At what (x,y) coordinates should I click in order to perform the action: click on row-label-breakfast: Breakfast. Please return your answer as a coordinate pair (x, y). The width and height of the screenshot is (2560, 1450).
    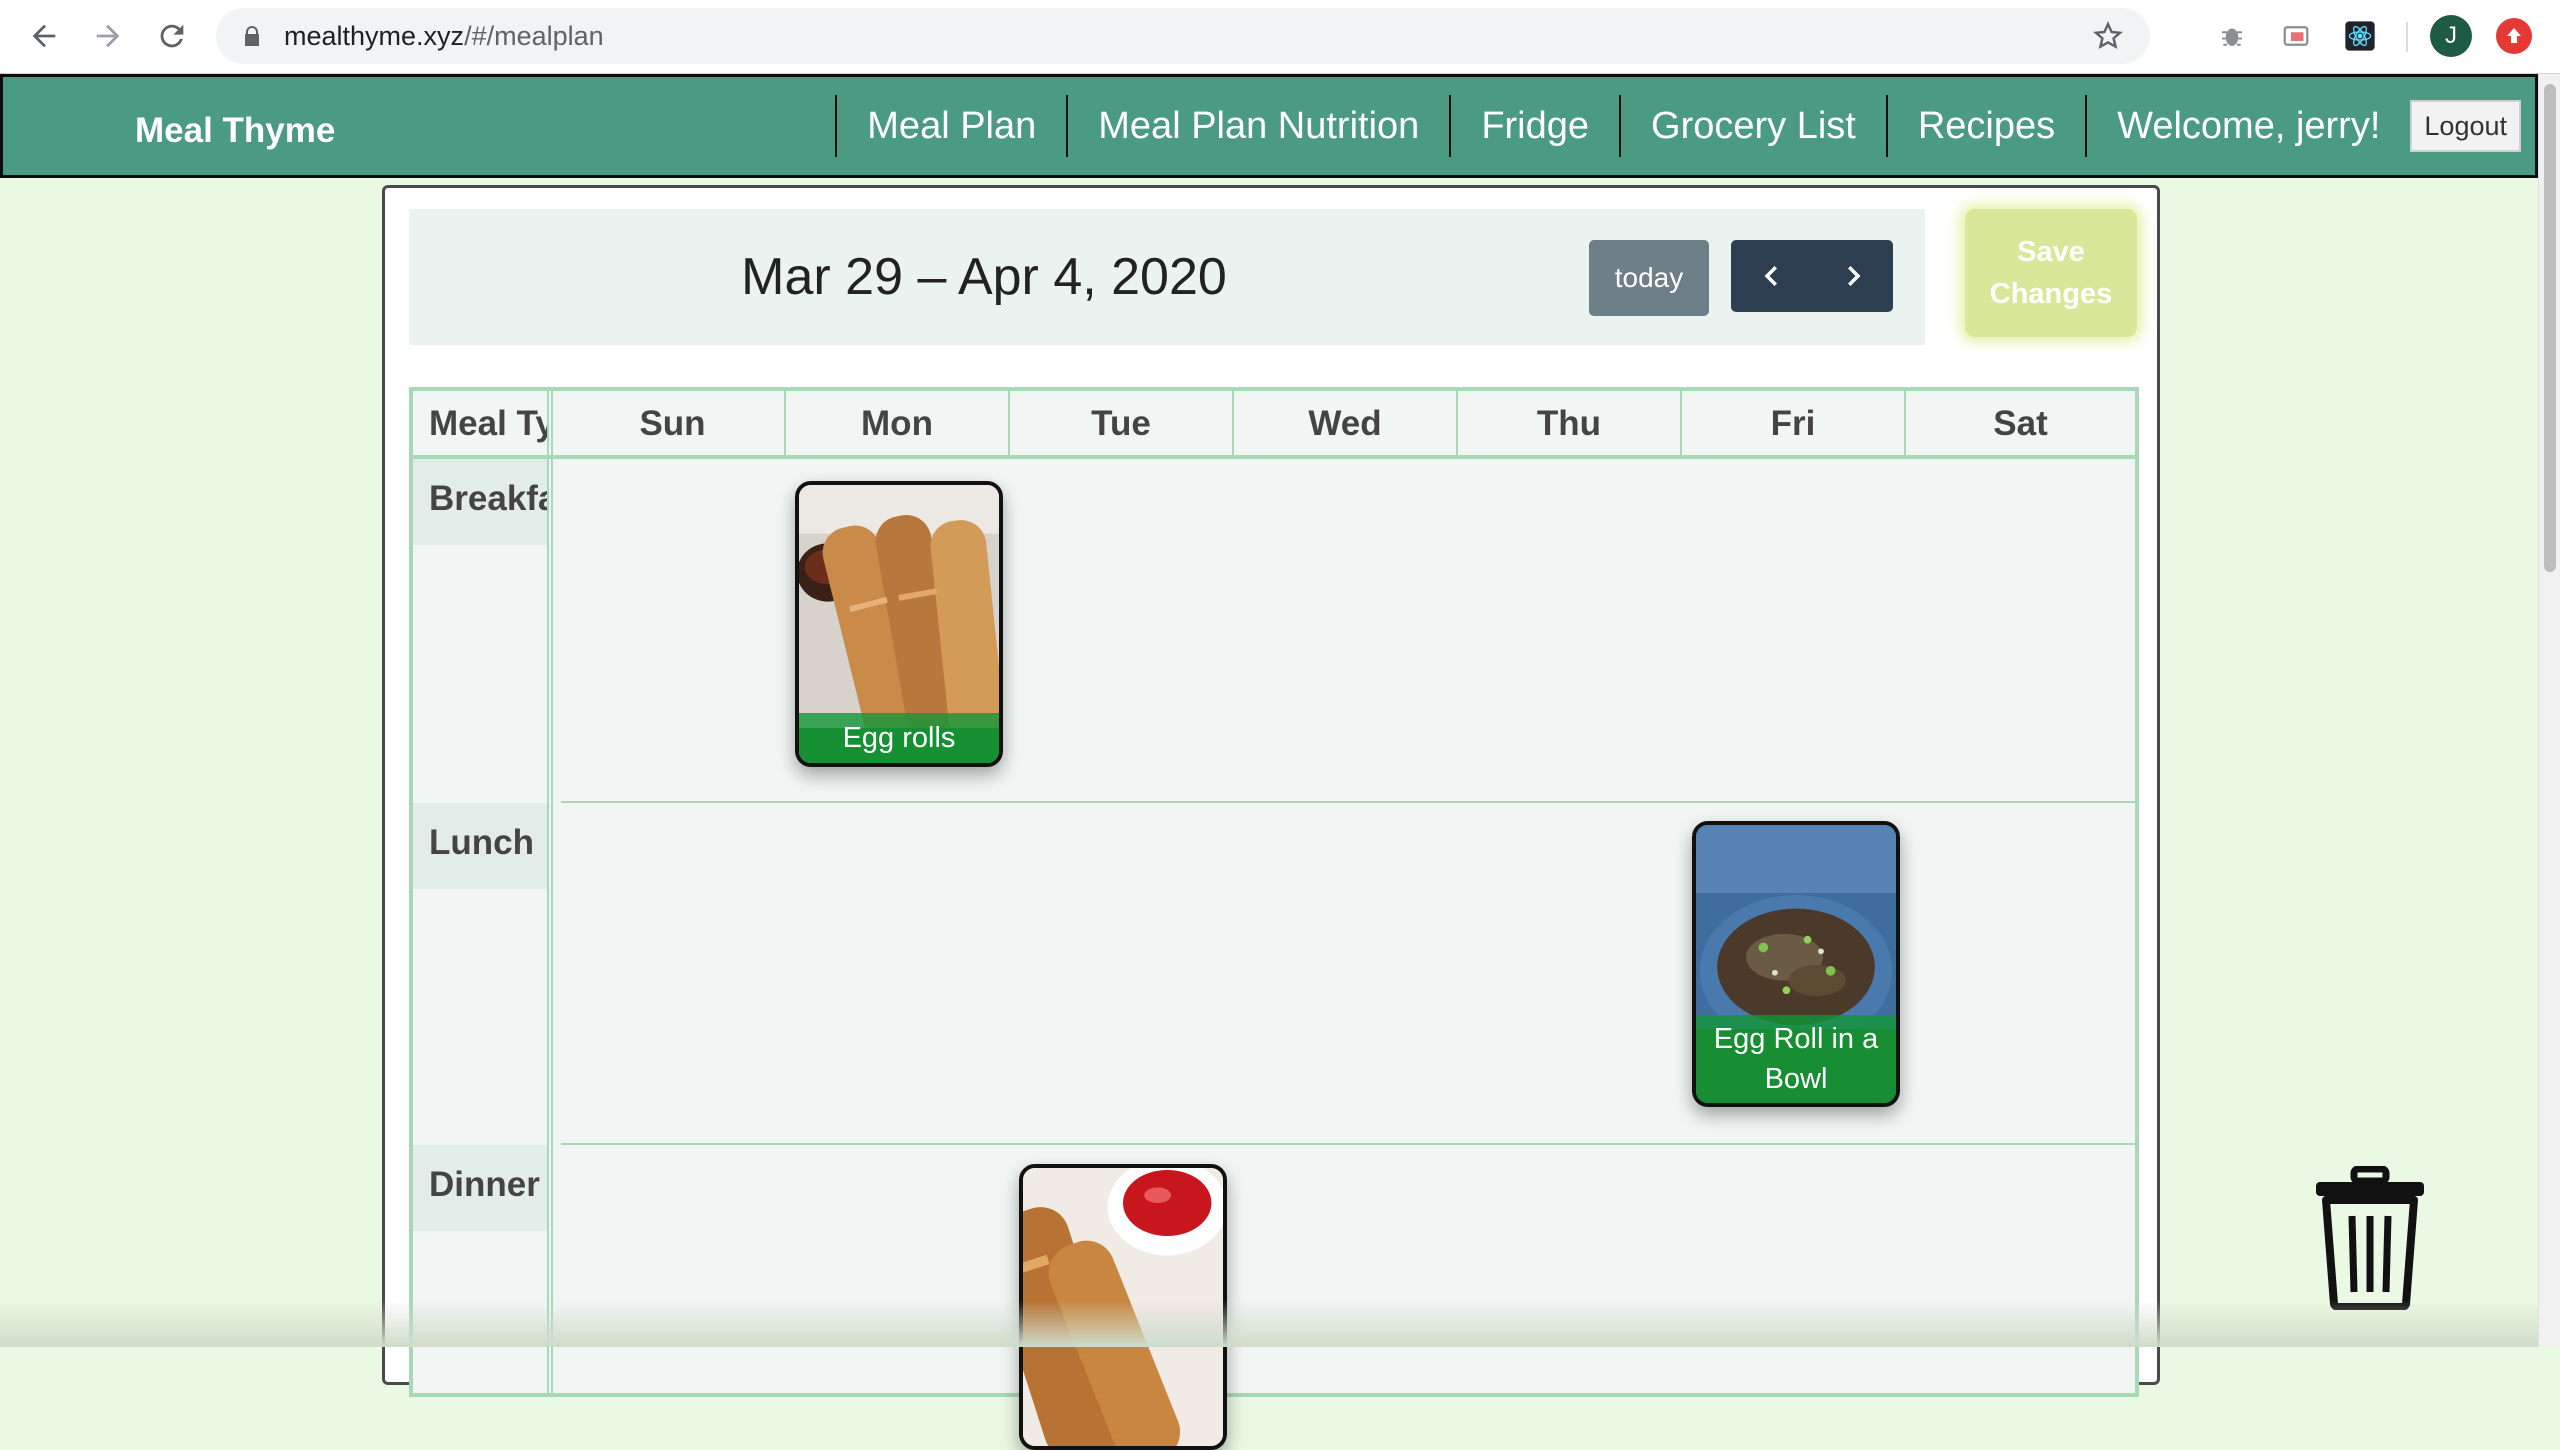
    Looking at the image, I should click on (480, 502).